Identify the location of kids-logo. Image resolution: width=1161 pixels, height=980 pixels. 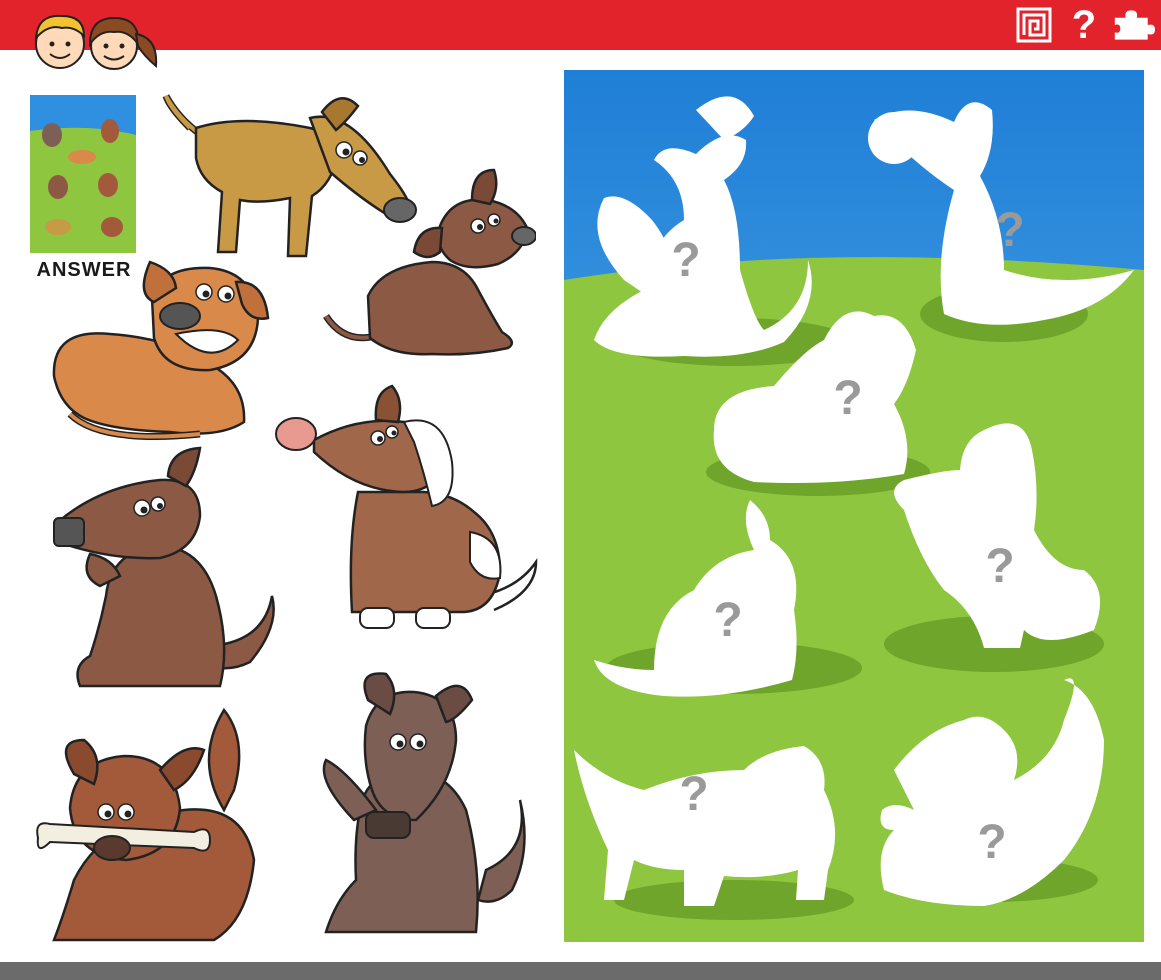
(96, 42).